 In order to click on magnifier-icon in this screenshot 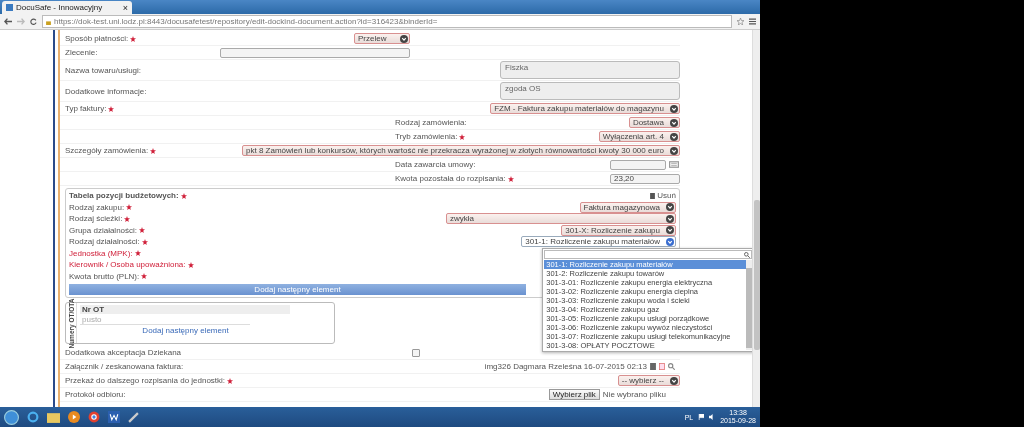, I will do `click(671, 366)`.